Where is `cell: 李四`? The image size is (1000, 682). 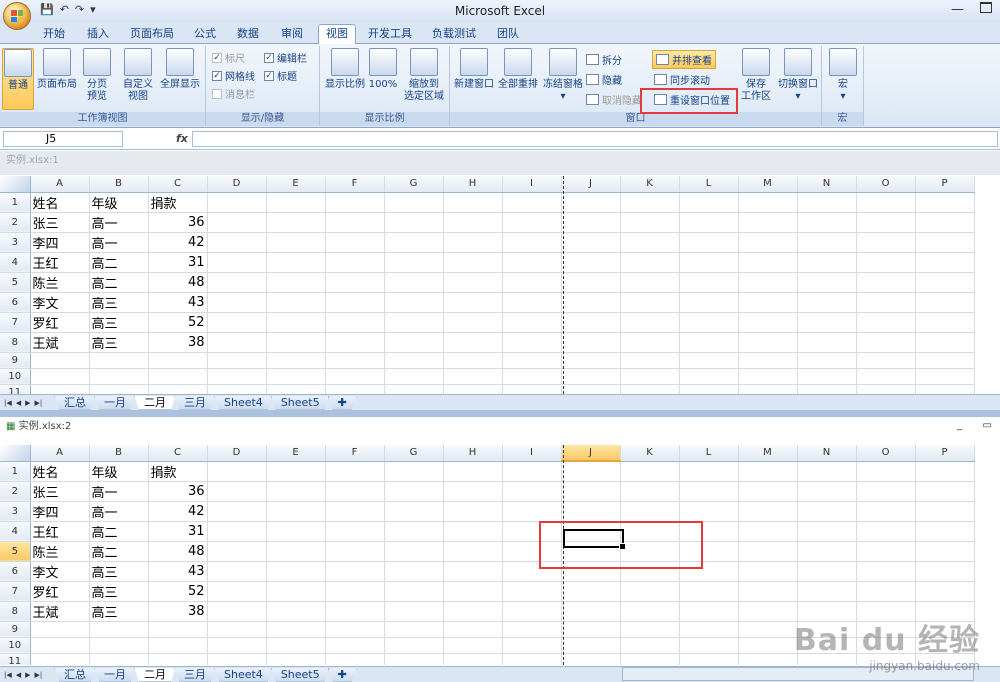
cell: 李四 is located at coordinates (60, 511).